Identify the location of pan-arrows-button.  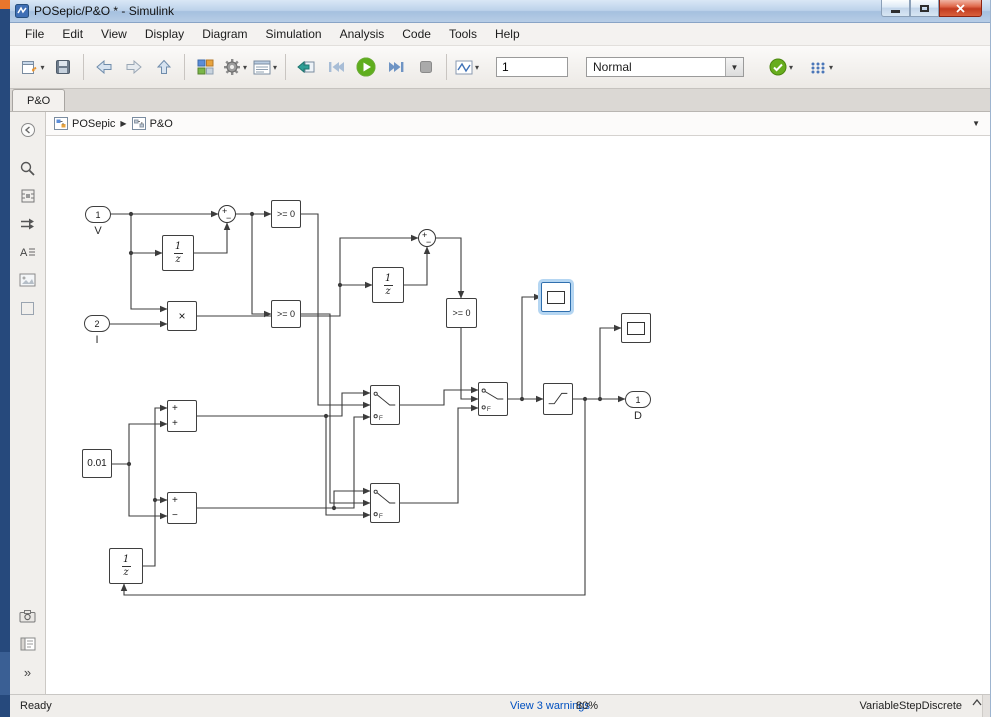
(28, 224).